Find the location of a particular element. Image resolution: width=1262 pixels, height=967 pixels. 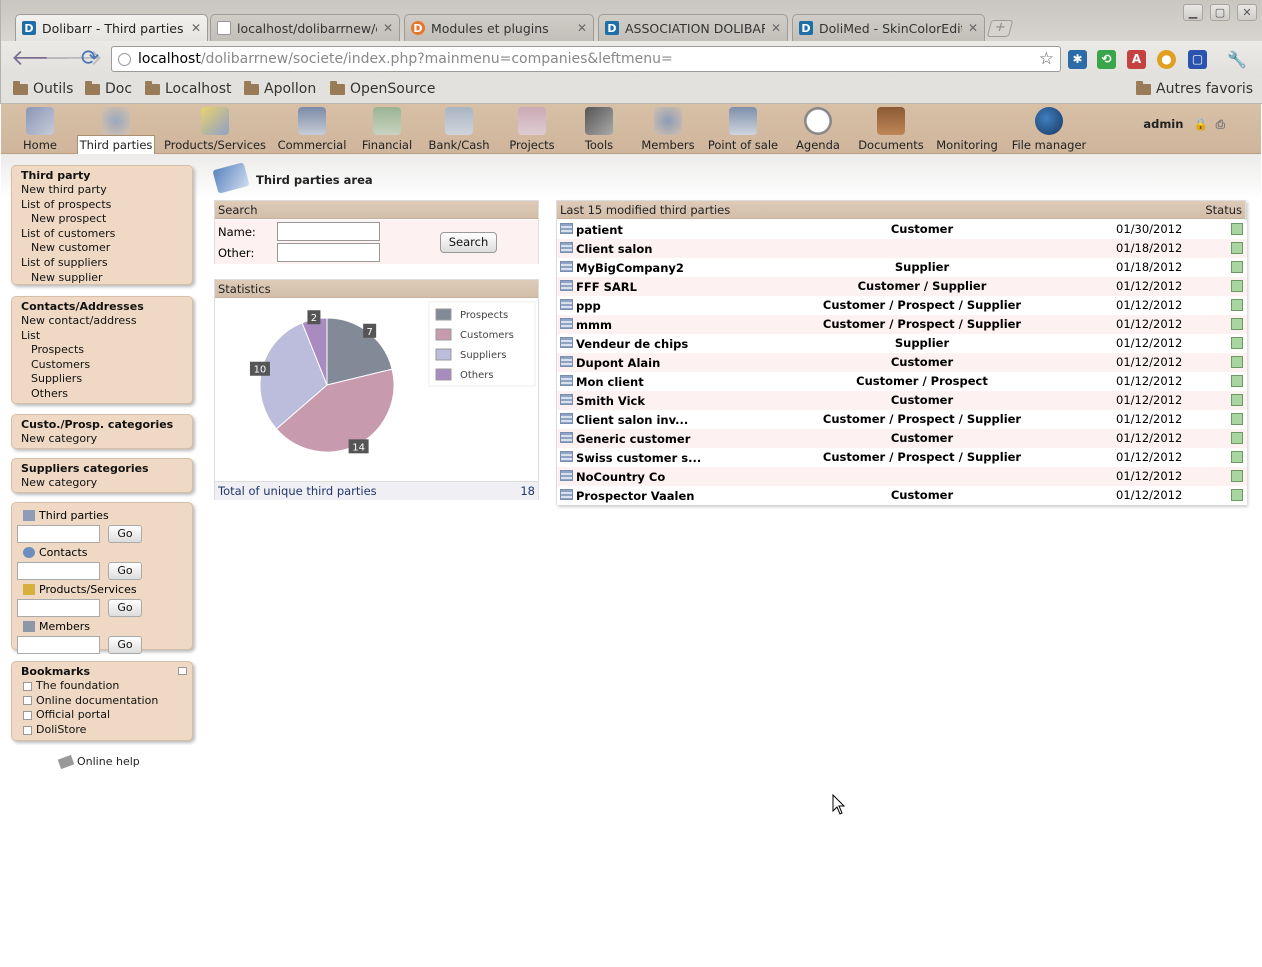

new-tab-button: + is located at coordinates (1000, 28).